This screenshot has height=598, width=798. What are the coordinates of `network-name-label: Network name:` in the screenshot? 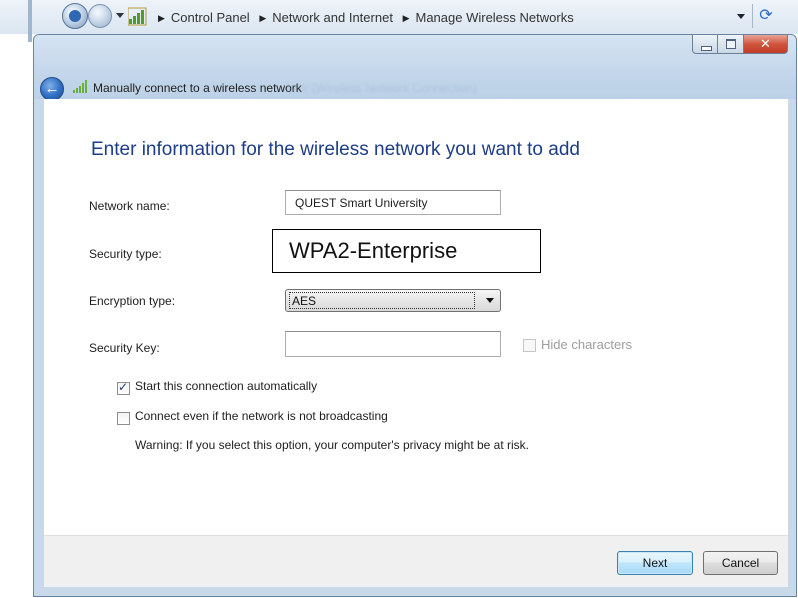 It's located at (129, 206).